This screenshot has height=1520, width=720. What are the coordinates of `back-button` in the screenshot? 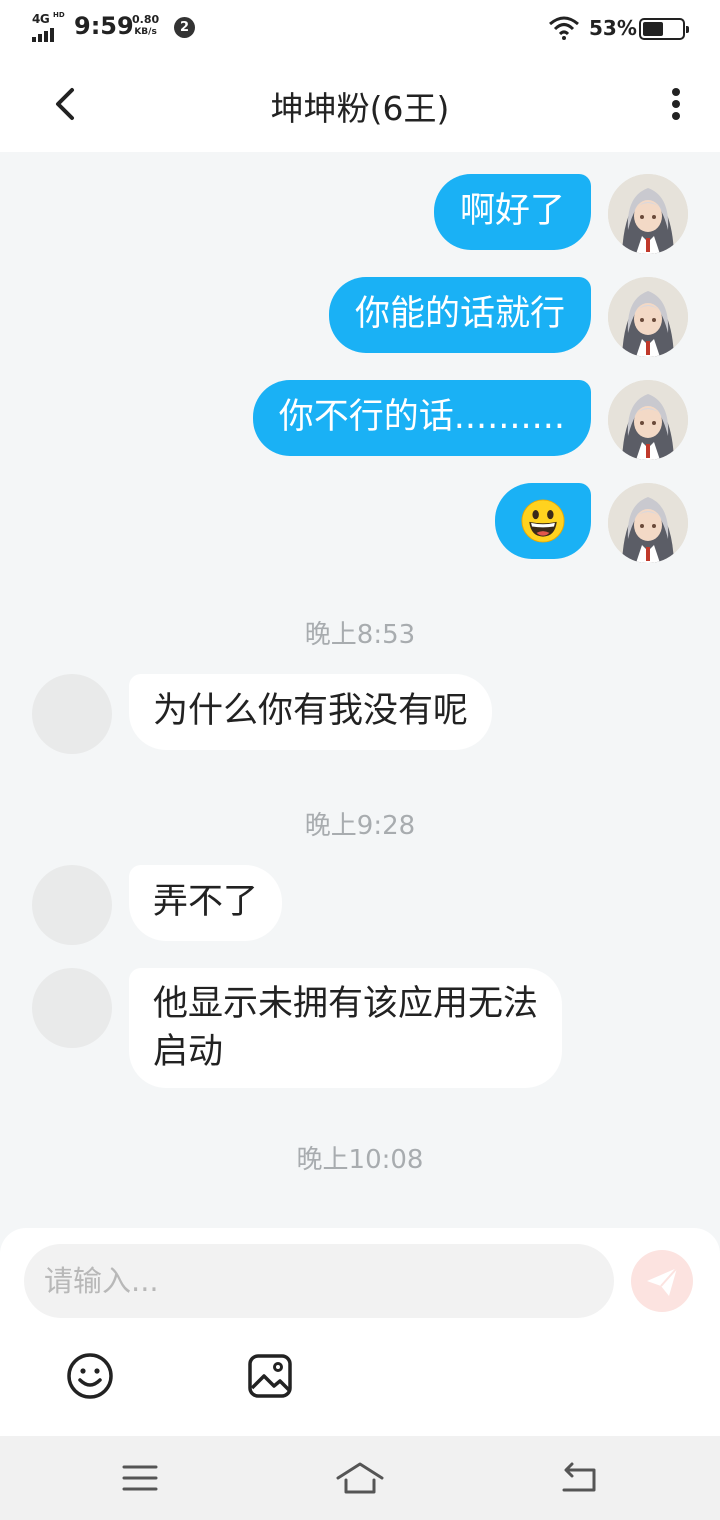 It's located at (66, 104).